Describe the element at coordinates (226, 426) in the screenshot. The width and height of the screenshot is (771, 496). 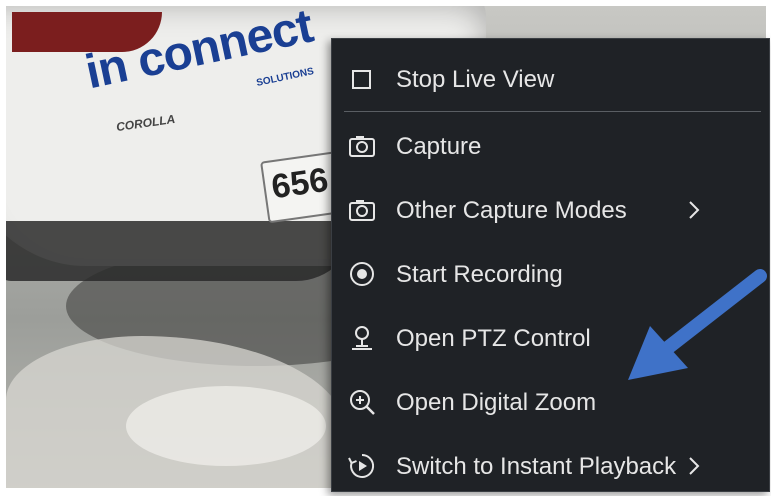
I see `ground-highlight` at that location.